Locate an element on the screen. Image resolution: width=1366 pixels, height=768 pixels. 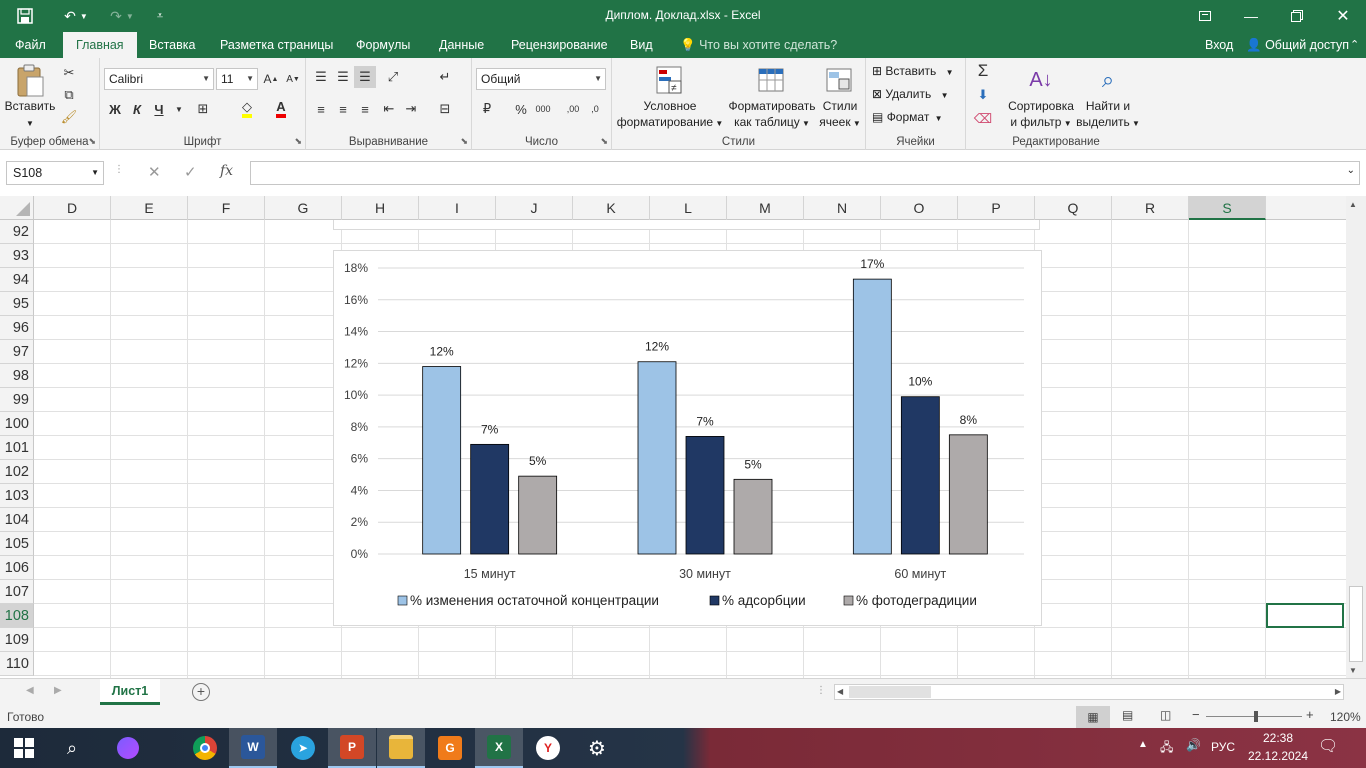
row-header-106: 106 is located at coordinates (17, 568).